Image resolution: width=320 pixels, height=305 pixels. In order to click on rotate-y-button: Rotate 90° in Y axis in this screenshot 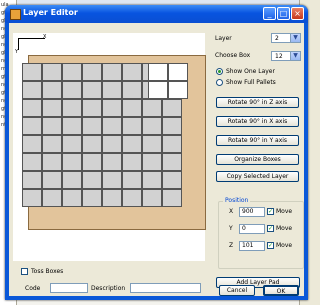, I will do `click(257, 140)`.